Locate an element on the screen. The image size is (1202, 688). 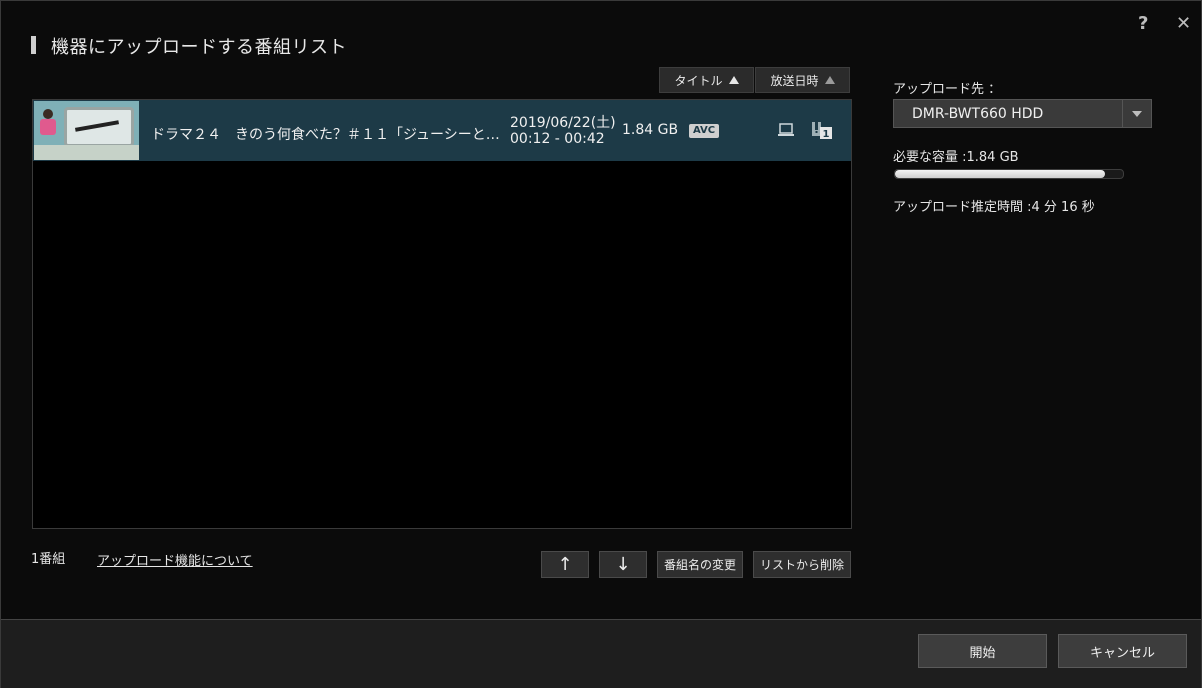
sort-date-label: 放送日時 is located at coordinates (794, 80).